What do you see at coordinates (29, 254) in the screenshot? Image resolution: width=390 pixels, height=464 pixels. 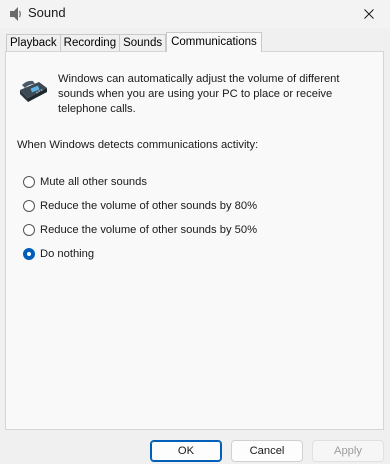 I see `radio-do-nothing` at bounding box center [29, 254].